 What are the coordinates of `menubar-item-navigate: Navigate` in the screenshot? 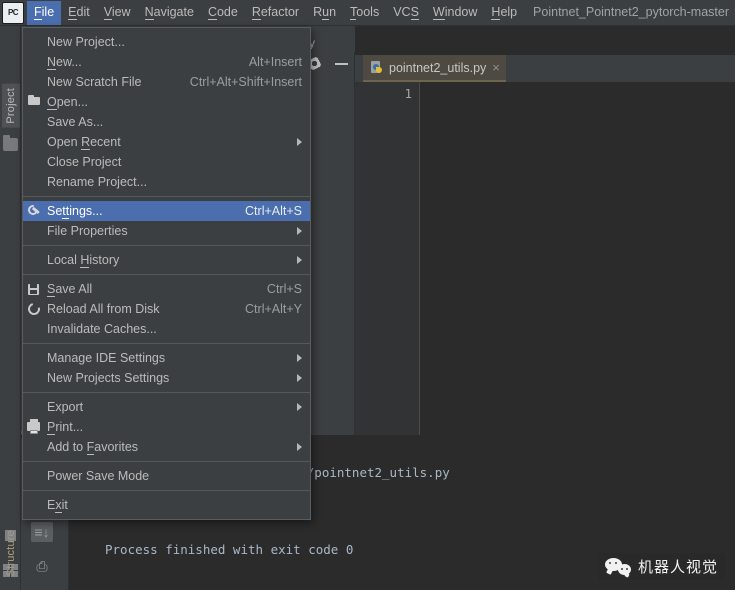 It's located at (169, 13).